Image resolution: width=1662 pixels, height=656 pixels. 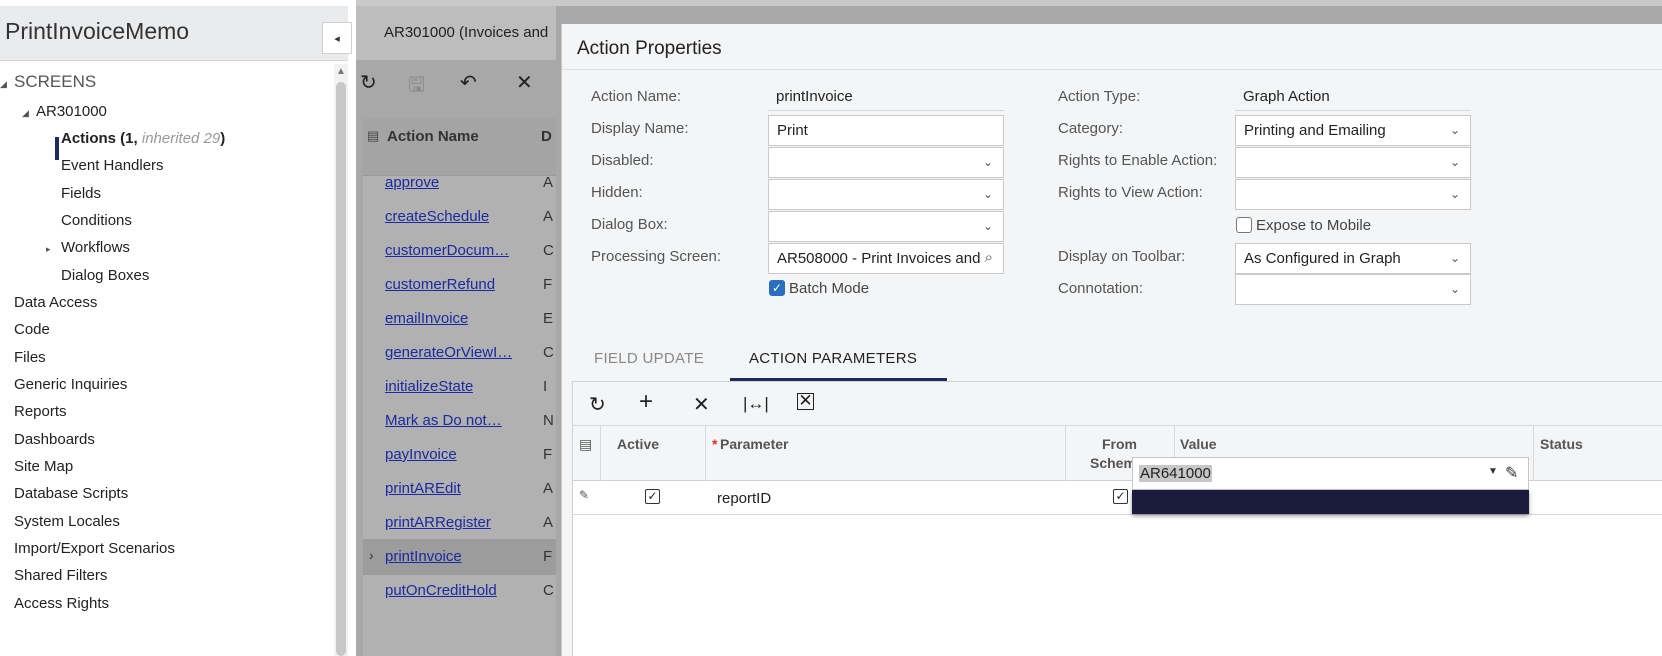 I want to click on value-text: AR641000, so click(x=1175, y=473).